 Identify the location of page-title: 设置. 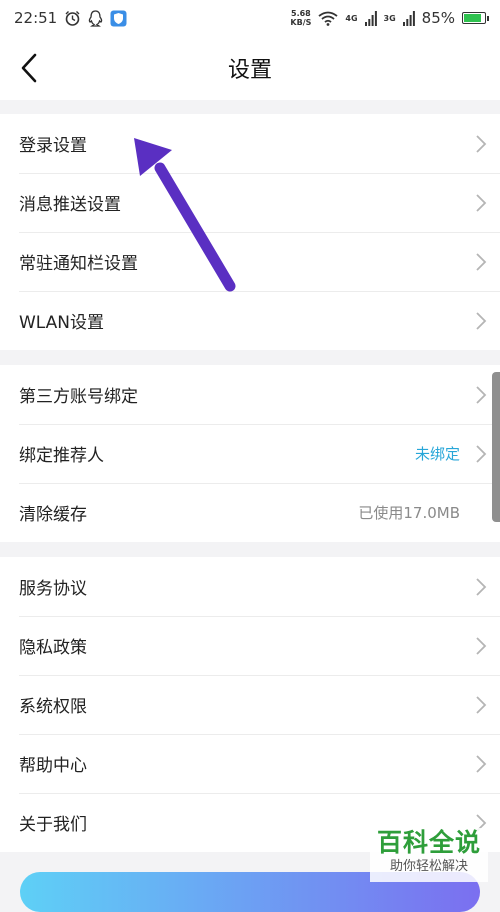
(249, 70).